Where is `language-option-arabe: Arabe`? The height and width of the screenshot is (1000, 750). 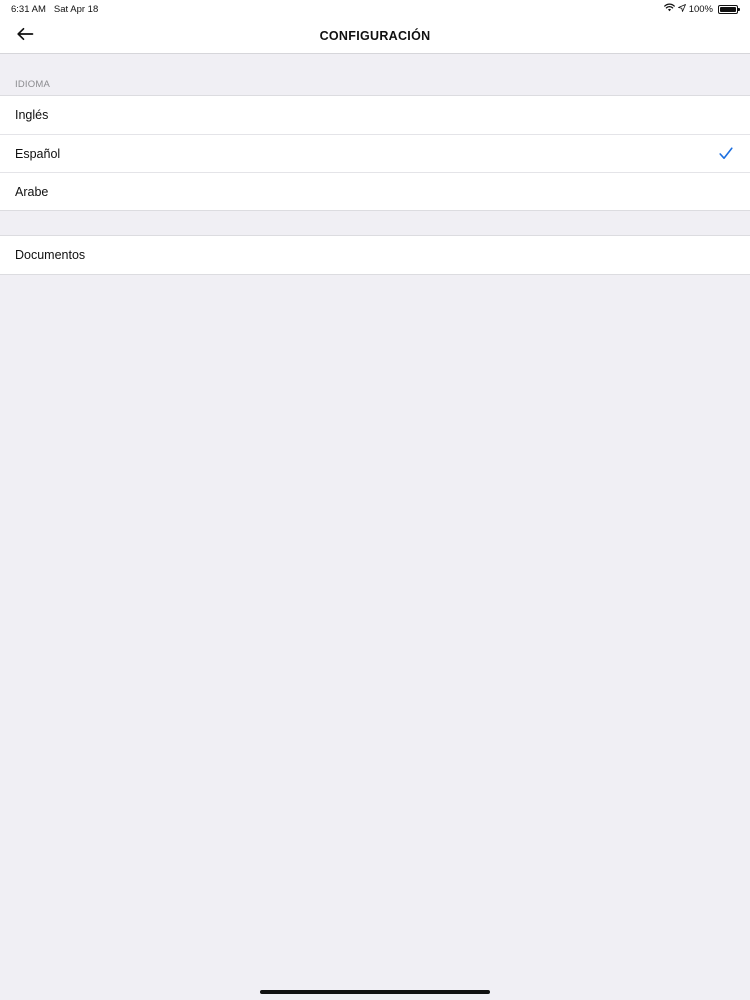 language-option-arabe: Arabe is located at coordinates (375, 191).